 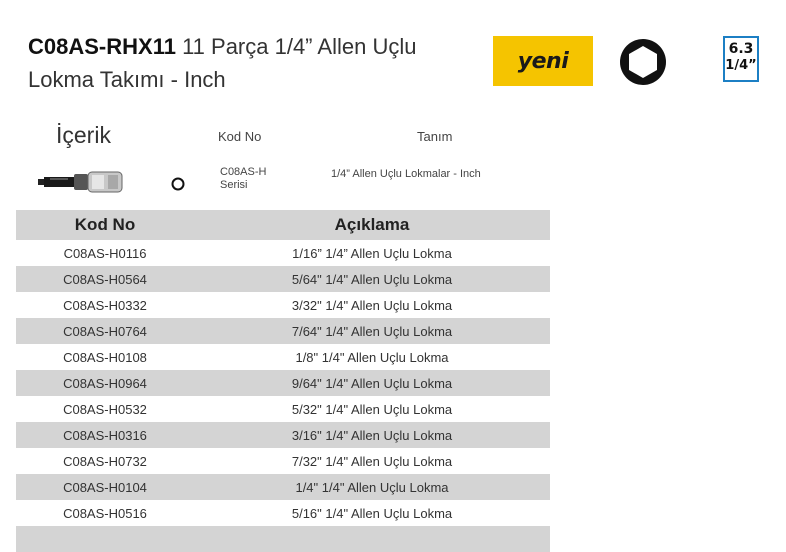 What do you see at coordinates (105, 513) in the screenshot?
I see `row-code: C08AS-H0516` at bounding box center [105, 513].